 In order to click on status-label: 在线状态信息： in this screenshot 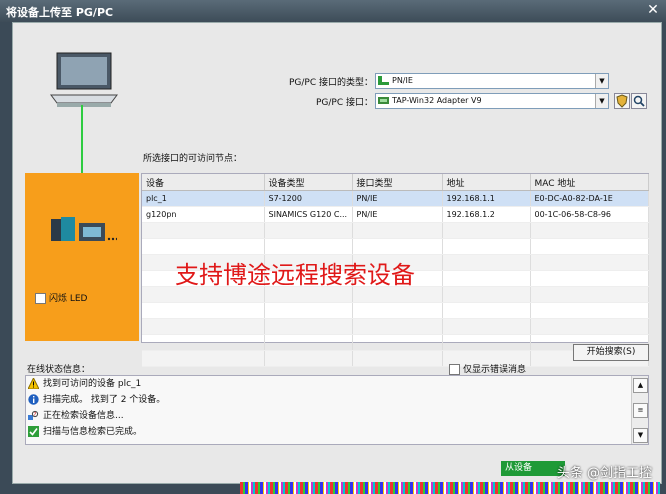, I will do `click(59, 370)`.